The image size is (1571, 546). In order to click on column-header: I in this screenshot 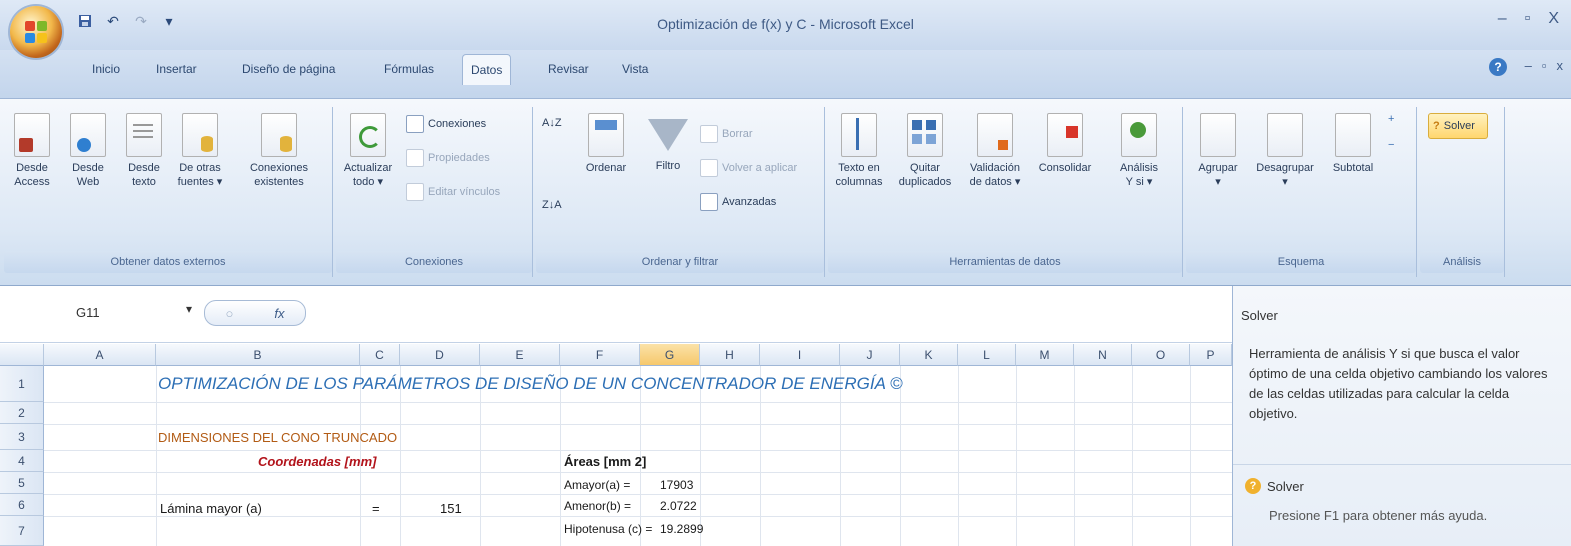, I will do `click(800, 355)`.